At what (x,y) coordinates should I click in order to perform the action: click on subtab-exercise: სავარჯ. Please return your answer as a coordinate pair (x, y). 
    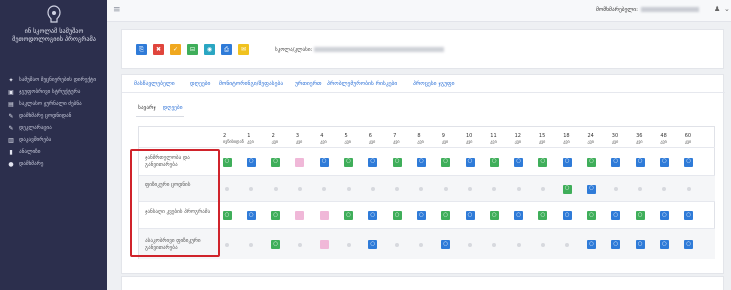
    Looking at the image, I should click on (147, 108).